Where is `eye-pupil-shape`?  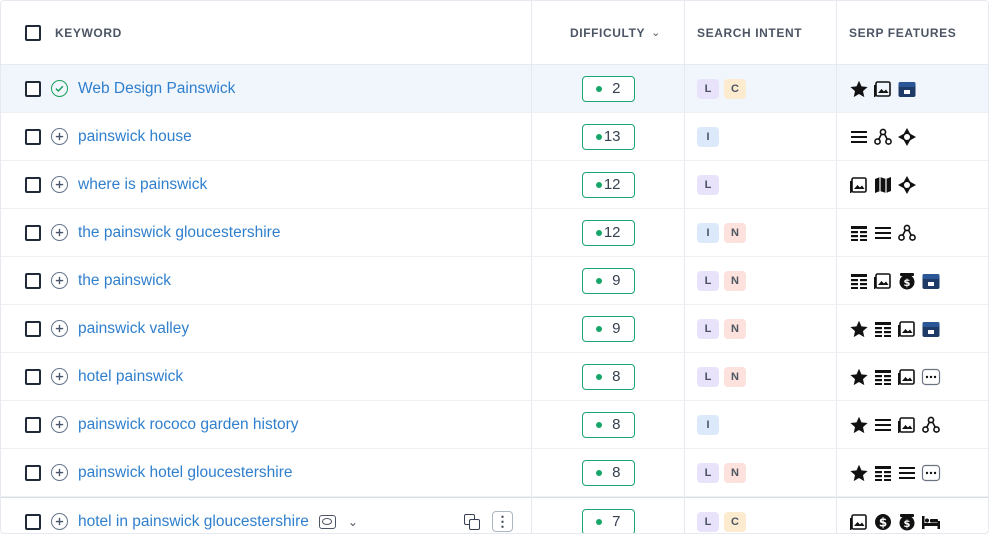 eye-pupil-shape is located at coordinates (327, 521).